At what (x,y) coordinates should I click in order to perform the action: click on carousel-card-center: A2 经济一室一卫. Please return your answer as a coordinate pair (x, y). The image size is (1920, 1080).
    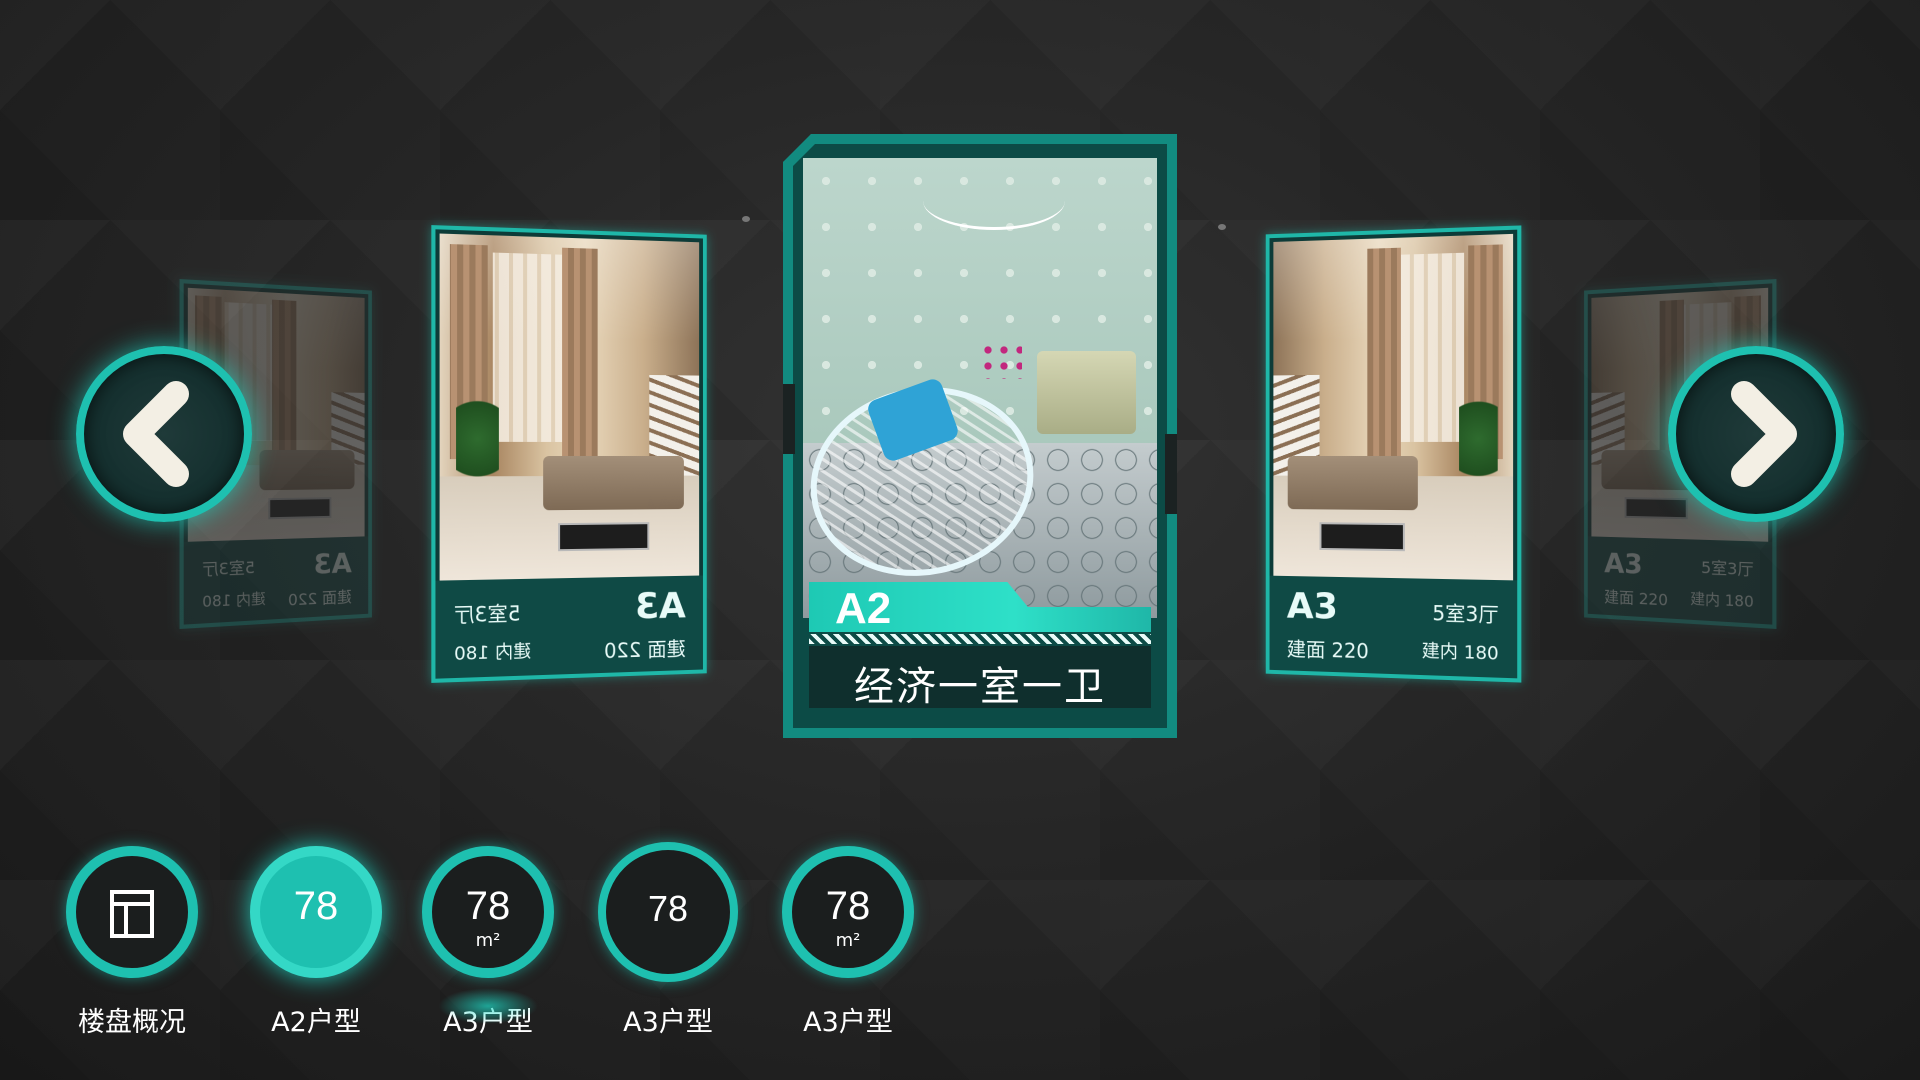
    Looking at the image, I should click on (980, 436).